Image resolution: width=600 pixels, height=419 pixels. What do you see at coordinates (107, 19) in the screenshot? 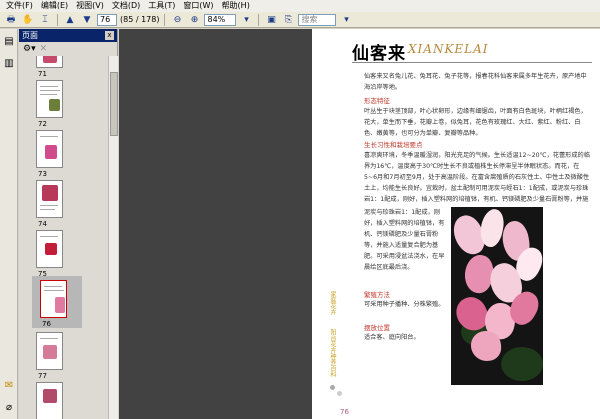
I see `page-number-input: 76` at bounding box center [107, 19].